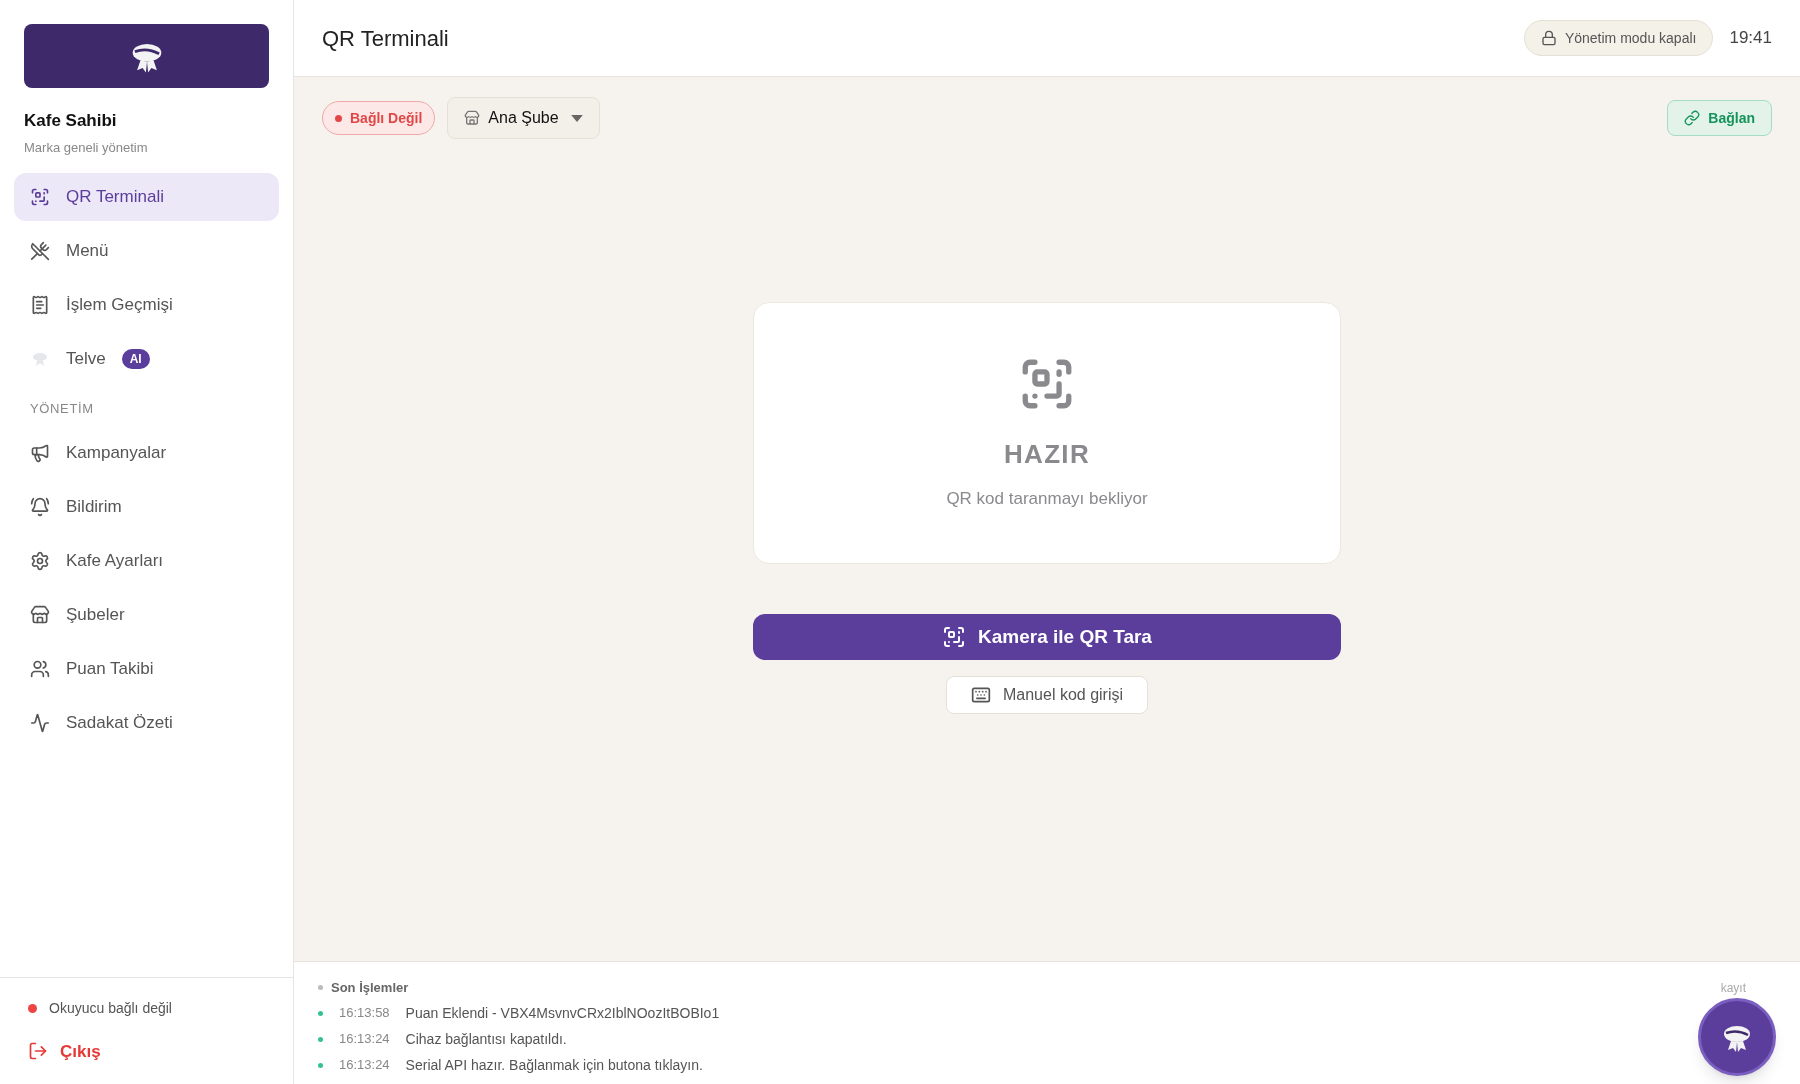 This screenshot has height=1084, width=1800. Describe the element at coordinates (554, 1065) in the screenshot. I see `log-message: Serial API hazır. Bağlanmak için butona tıklayın.` at that location.